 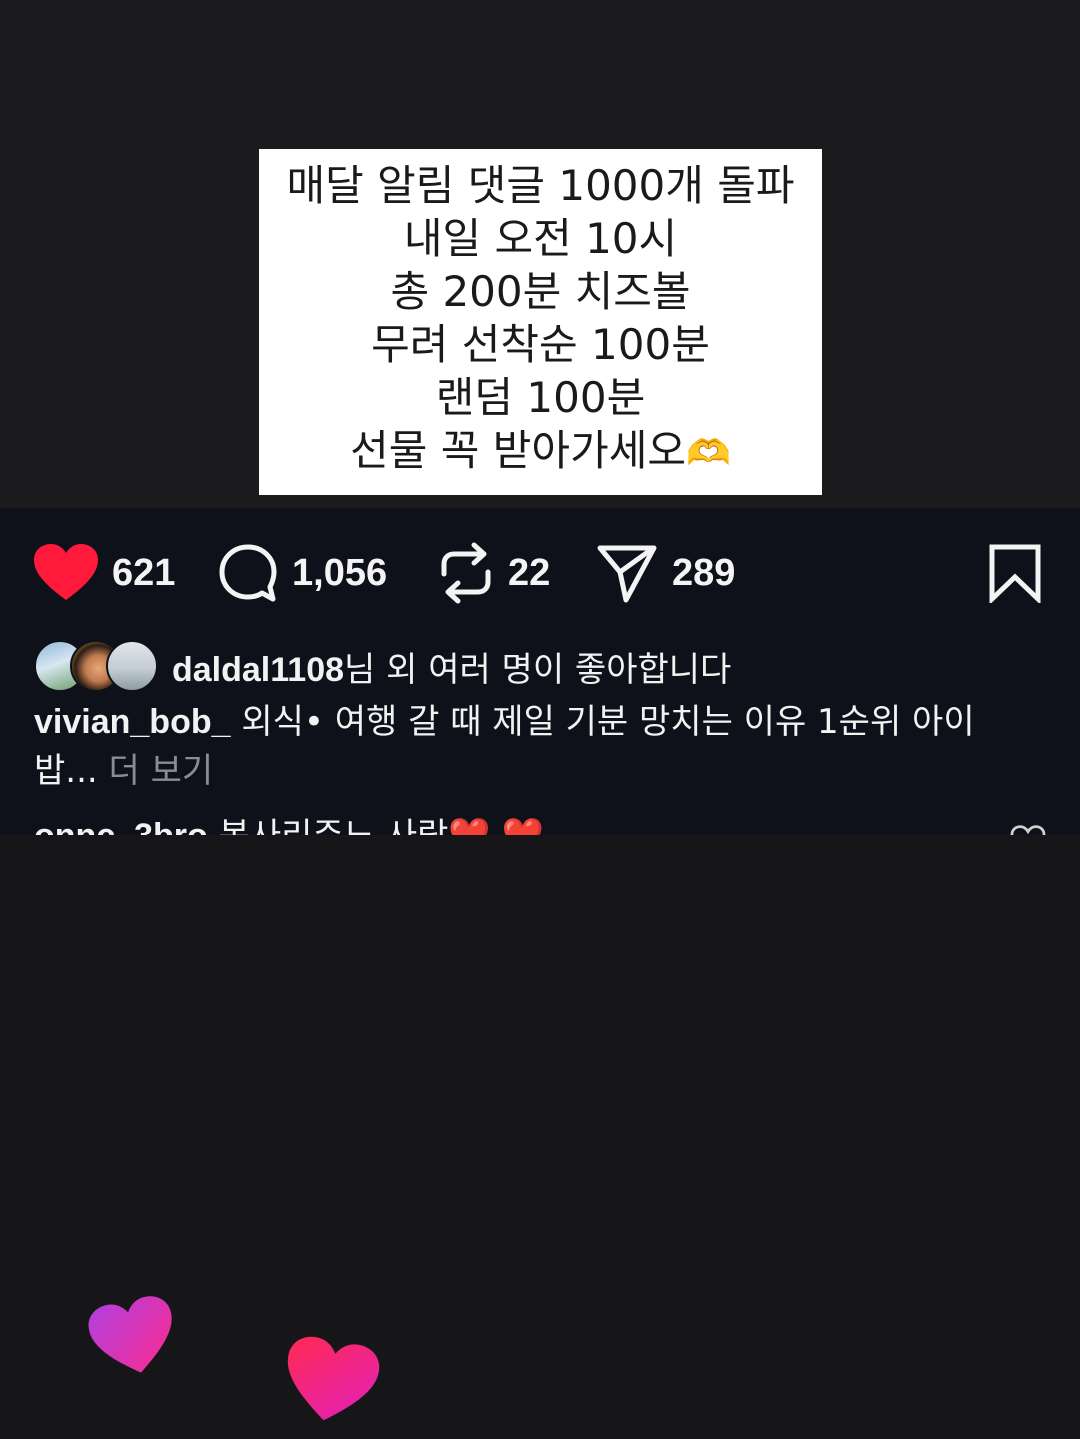 I want to click on liked-by-row: daldal1108님 외 여러 명이 좋아합니다, so click(x=382, y=666).